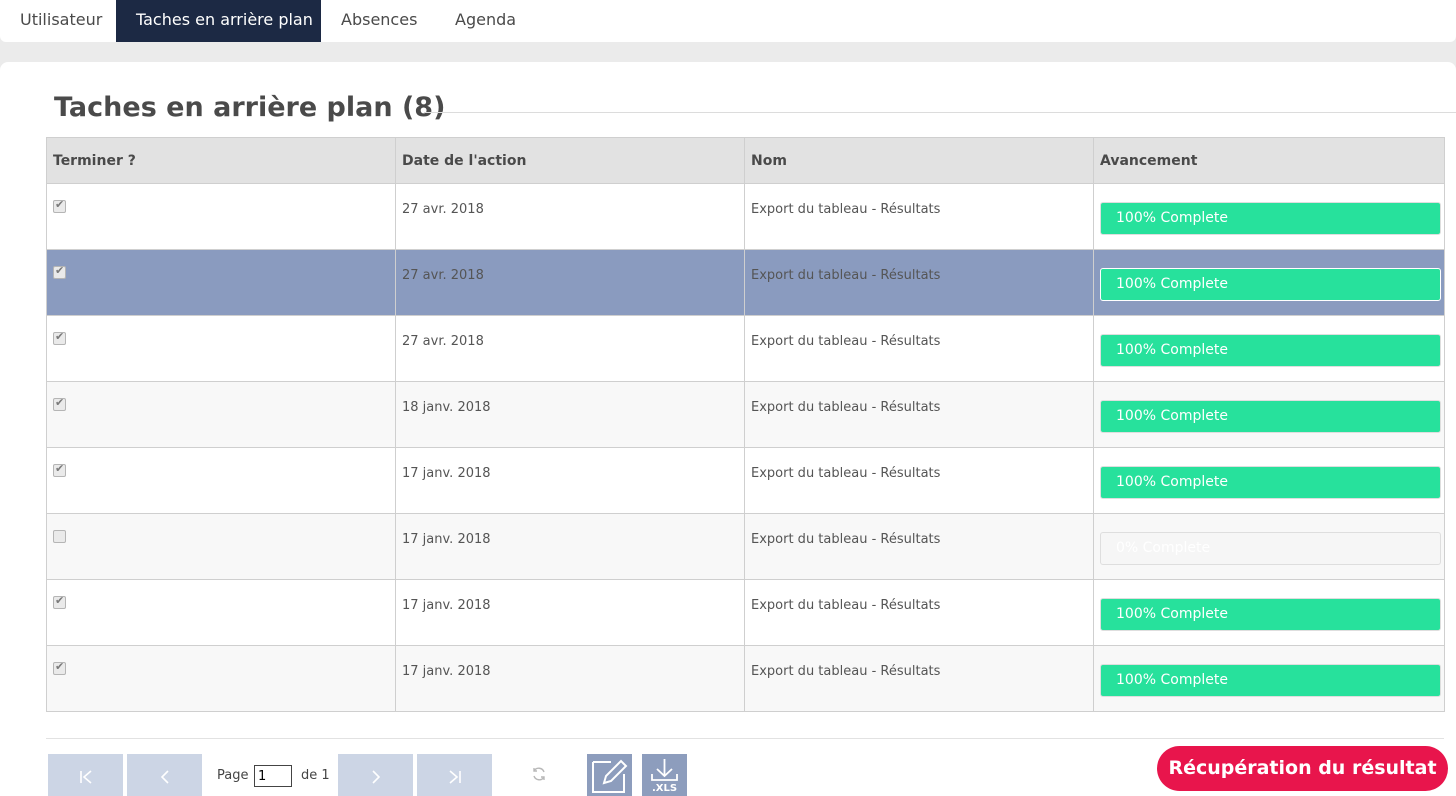 The width and height of the screenshot is (1456, 796). What do you see at coordinates (221, 160) in the screenshot?
I see `column-header-terminer: Terminer ?` at bounding box center [221, 160].